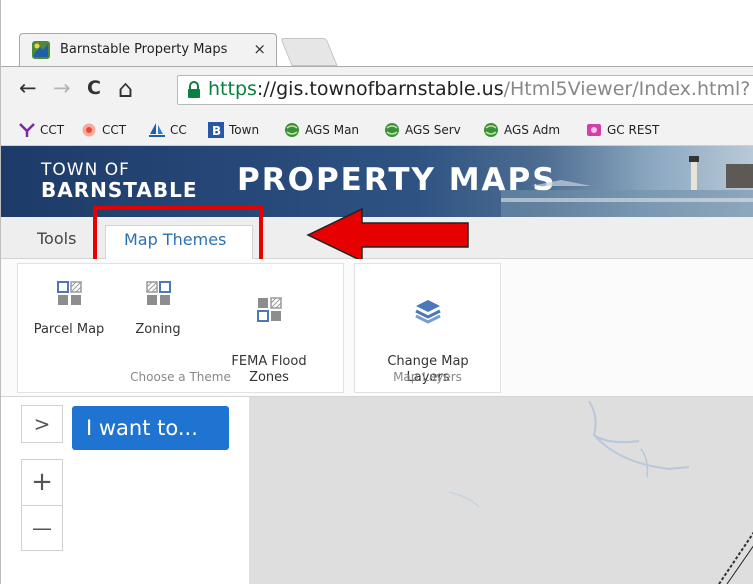 Image resolution: width=753 pixels, height=584 pixels. Describe the element at coordinates (62, 88) in the screenshot. I see `forward-icon: →` at that location.